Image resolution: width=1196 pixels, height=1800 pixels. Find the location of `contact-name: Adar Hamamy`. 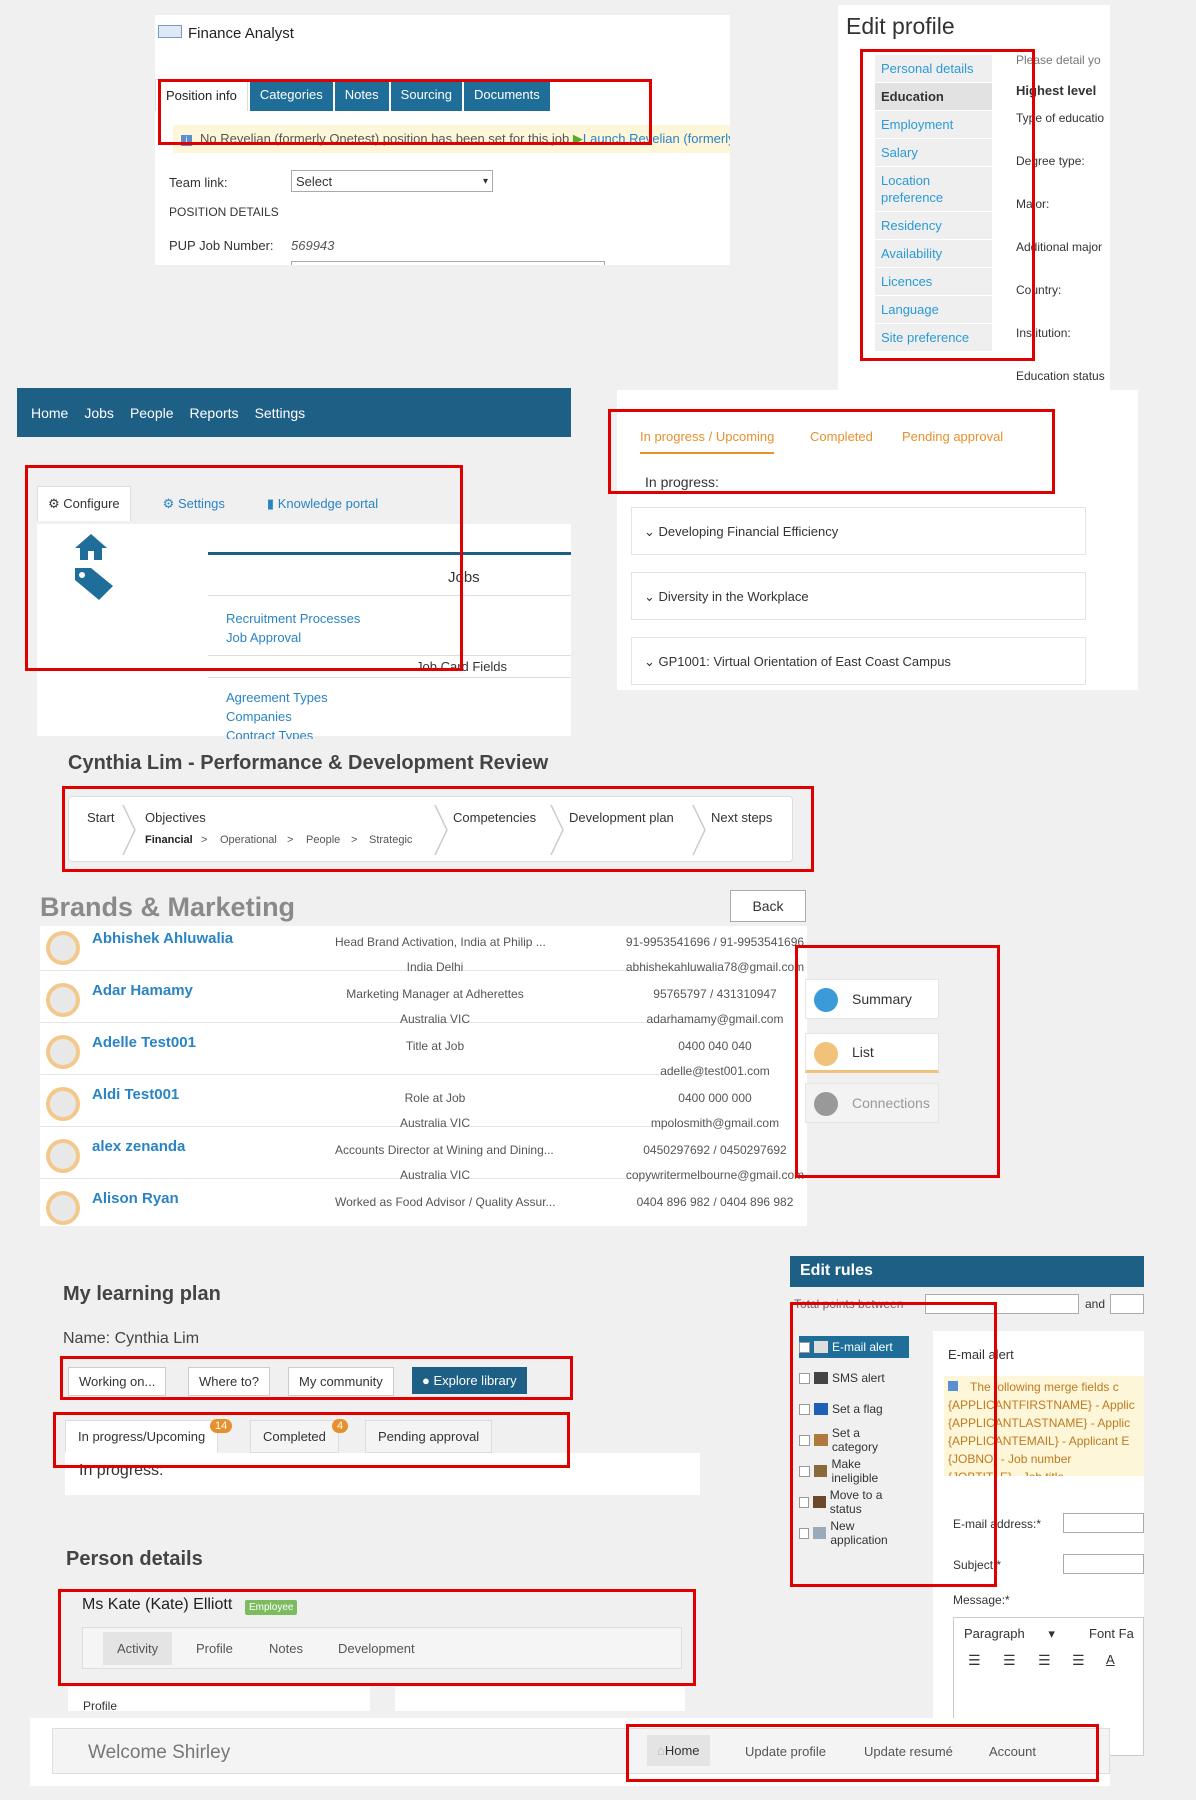

contact-name: Adar Hamamy is located at coordinates (142, 990).